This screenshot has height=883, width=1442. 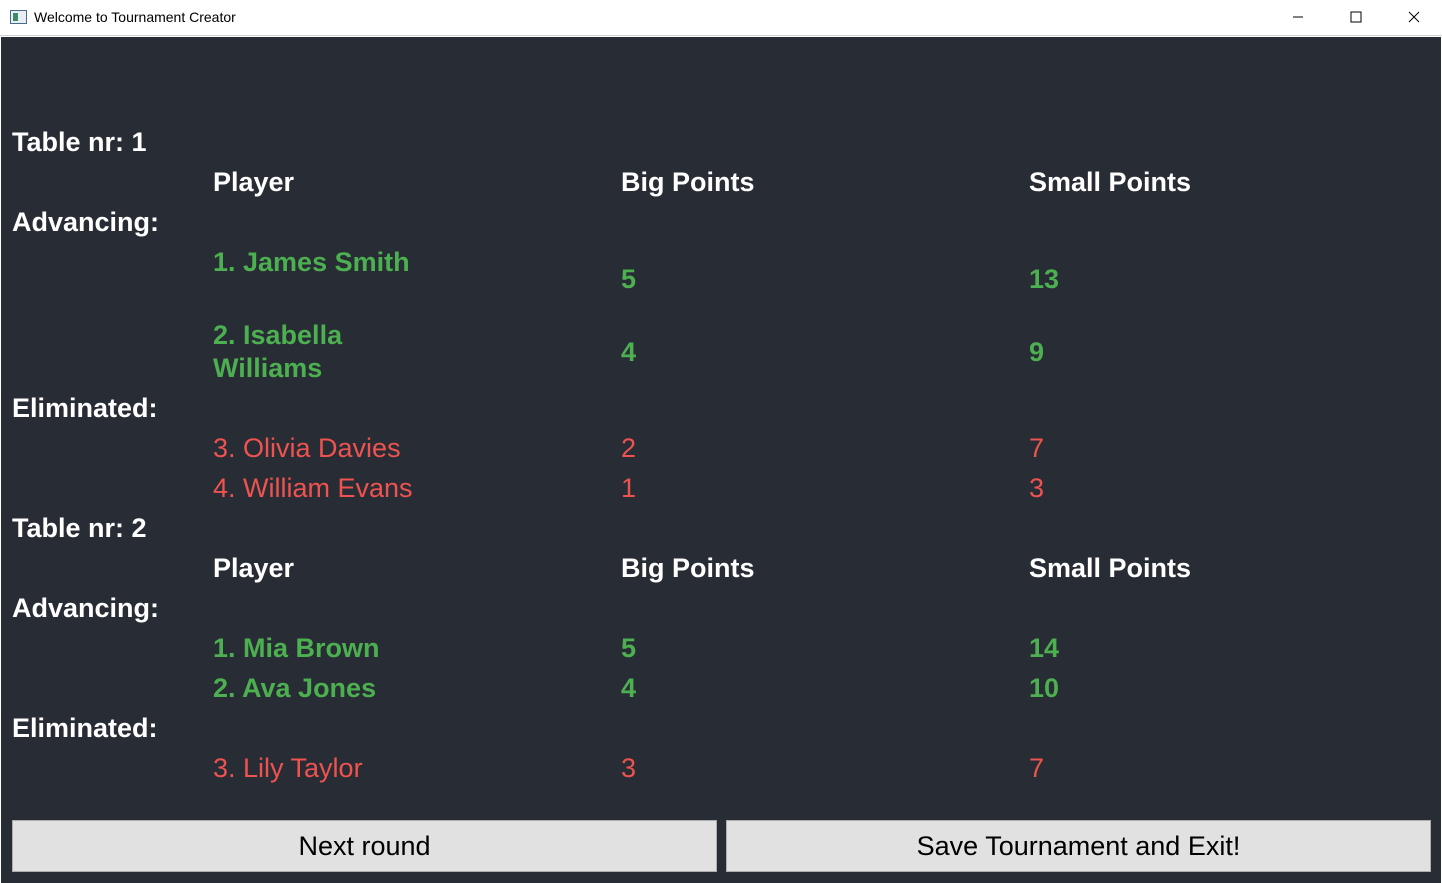 I want to click on minimize-icon, so click(x=1298, y=17).